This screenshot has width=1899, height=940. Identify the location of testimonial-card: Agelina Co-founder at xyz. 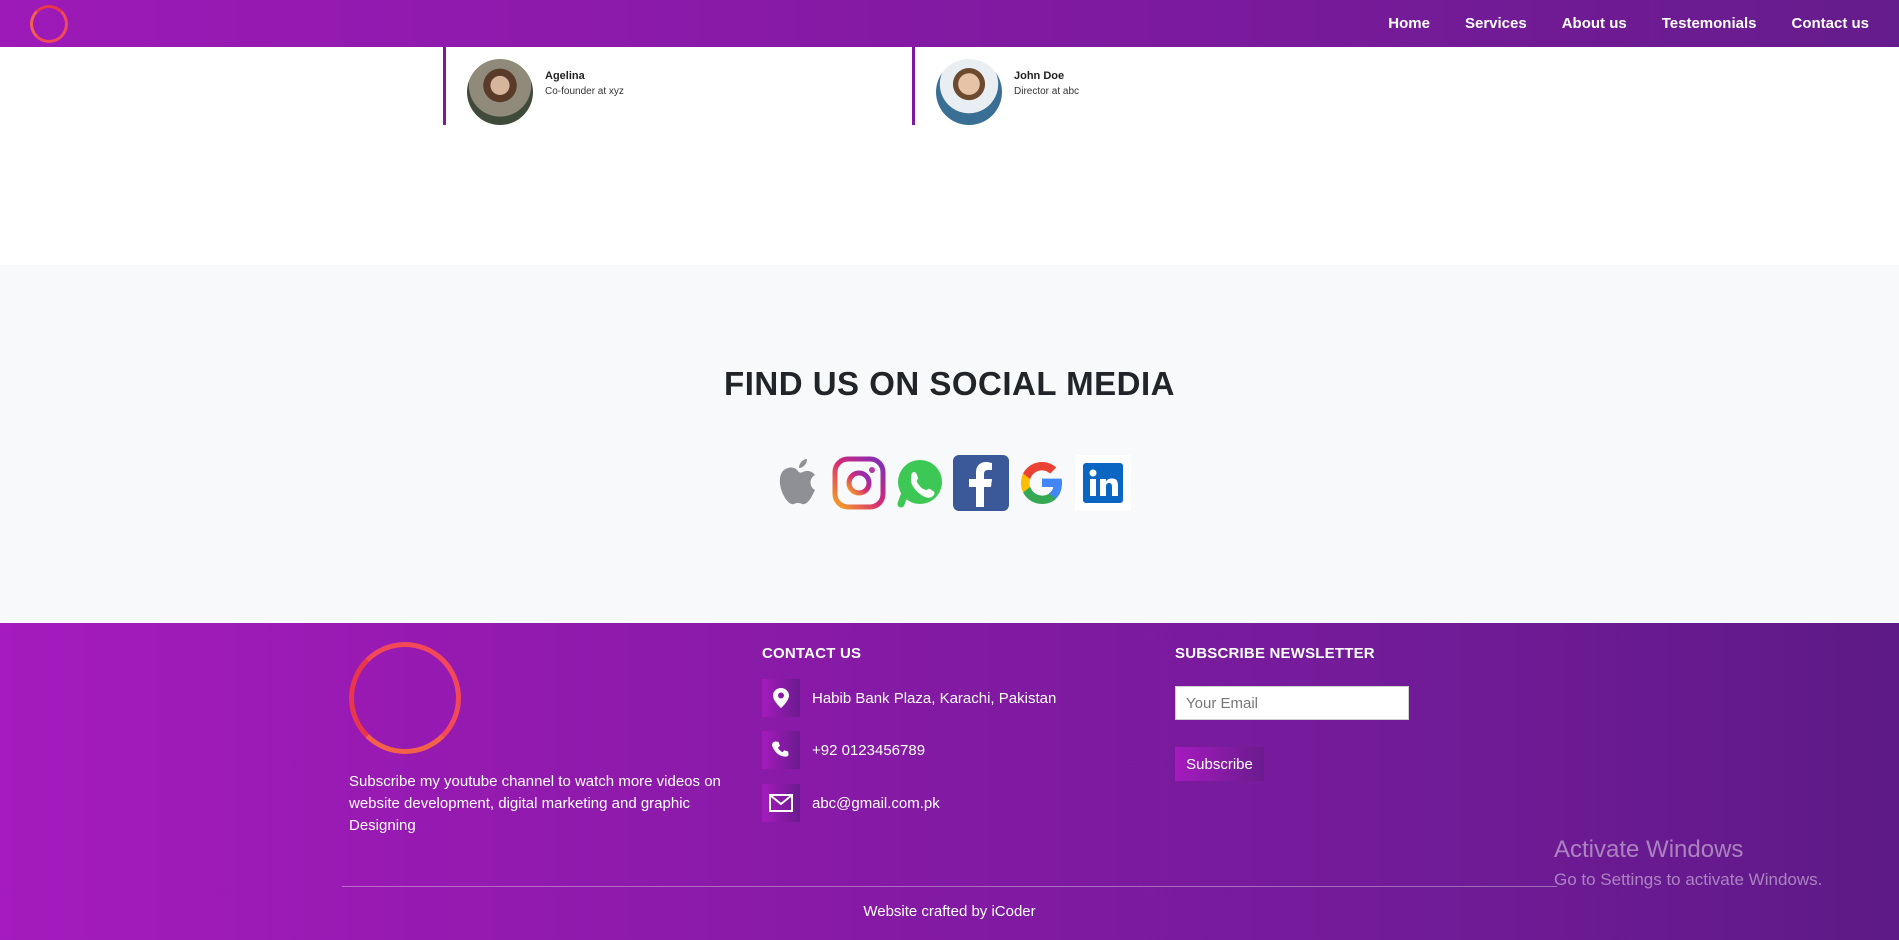
(673, 86).